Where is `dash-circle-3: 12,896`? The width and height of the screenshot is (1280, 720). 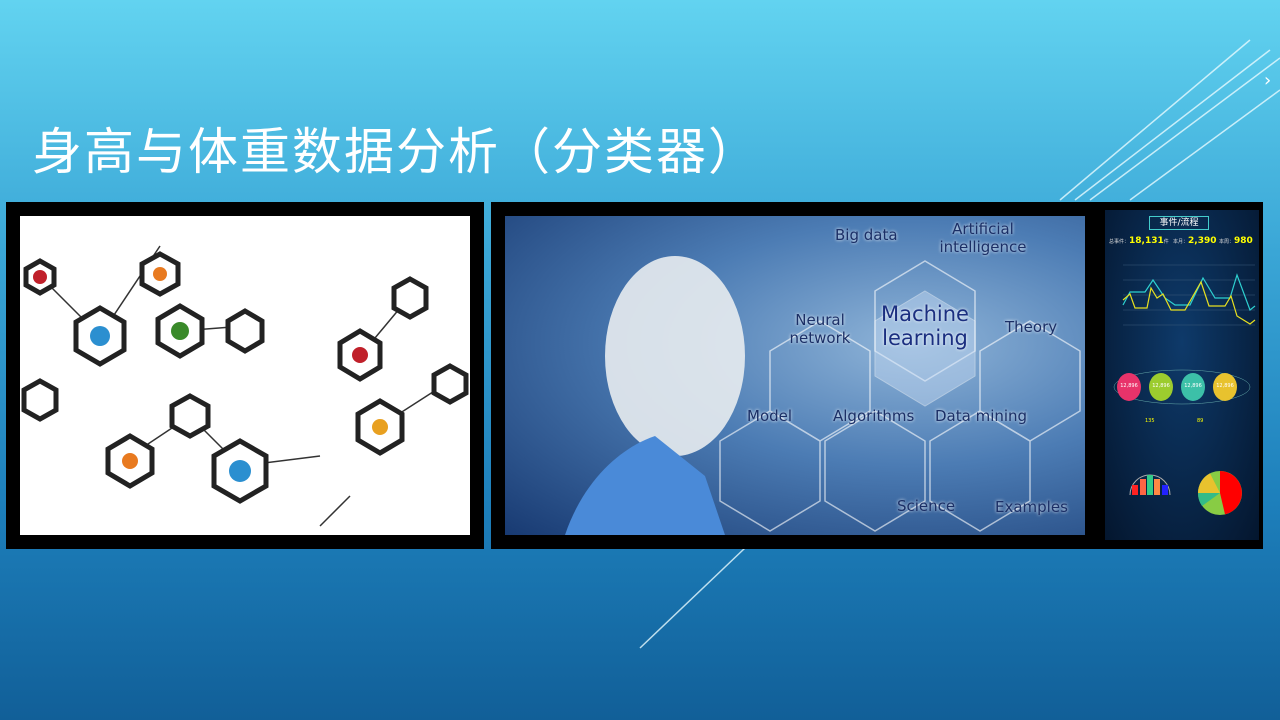 dash-circle-3: 12,896 is located at coordinates (1193, 387).